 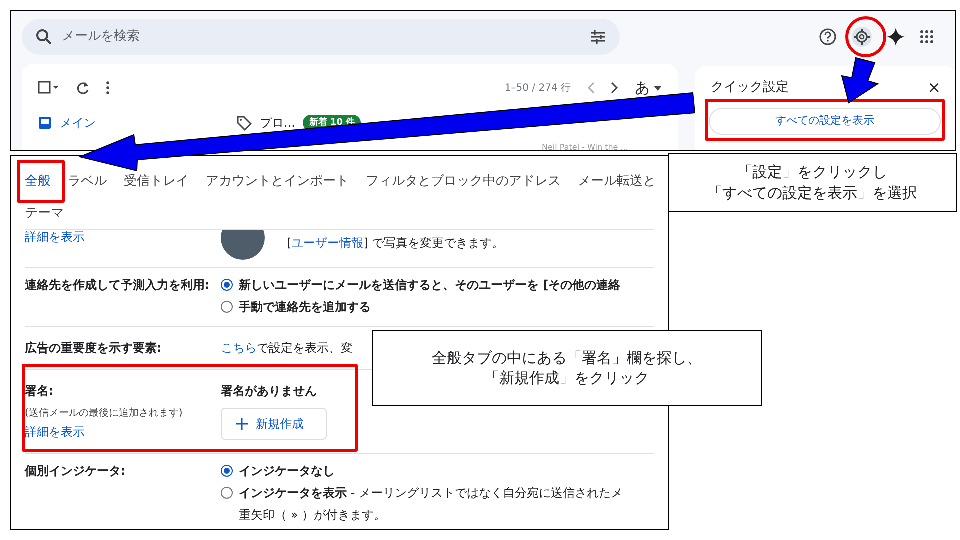 What do you see at coordinates (108, 88) in the screenshot?
I see `more-icon` at bounding box center [108, 88].